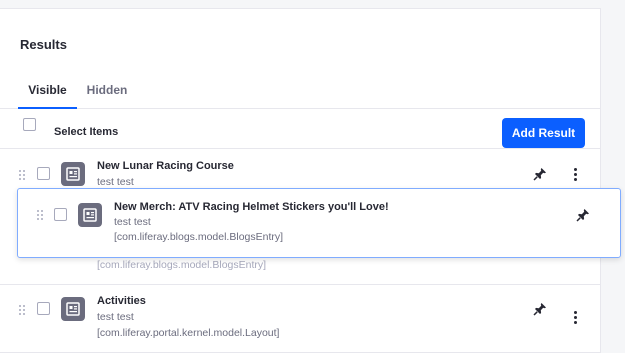 Image resolution: width=625 pixels, height=353 pixels. Describe the element at coordinates (47, 90) in the screenshot. I see `tab-visible: Visible` at that location.